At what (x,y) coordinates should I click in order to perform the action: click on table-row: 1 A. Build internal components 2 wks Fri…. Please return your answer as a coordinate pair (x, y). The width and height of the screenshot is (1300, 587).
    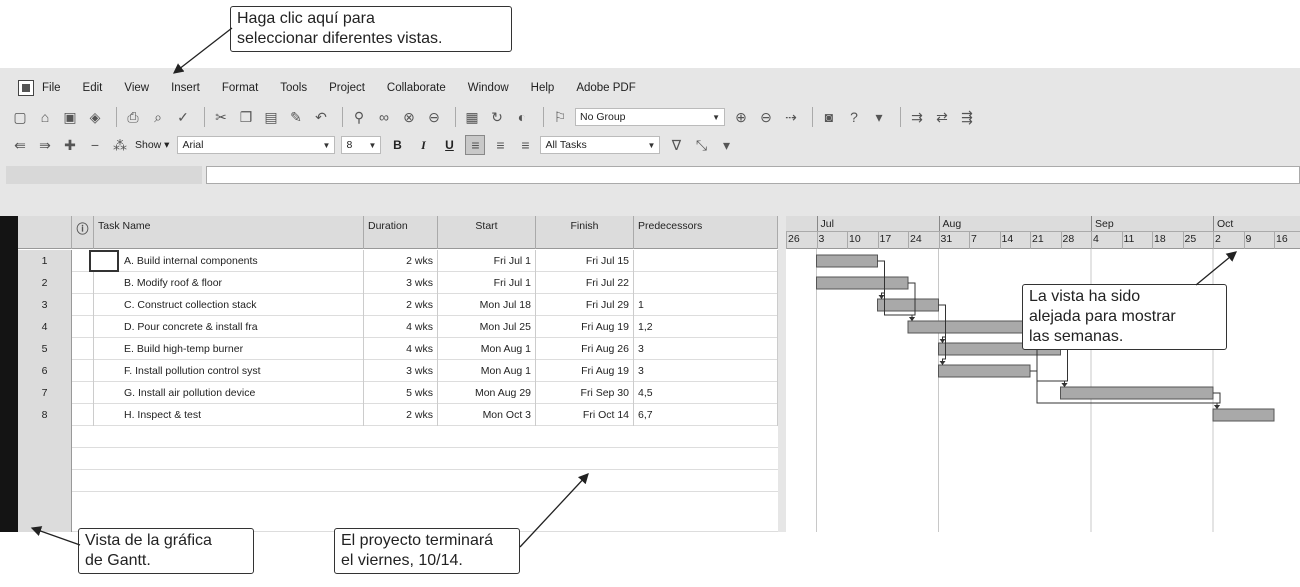
    Looking at the image, I should click on (398, 261).